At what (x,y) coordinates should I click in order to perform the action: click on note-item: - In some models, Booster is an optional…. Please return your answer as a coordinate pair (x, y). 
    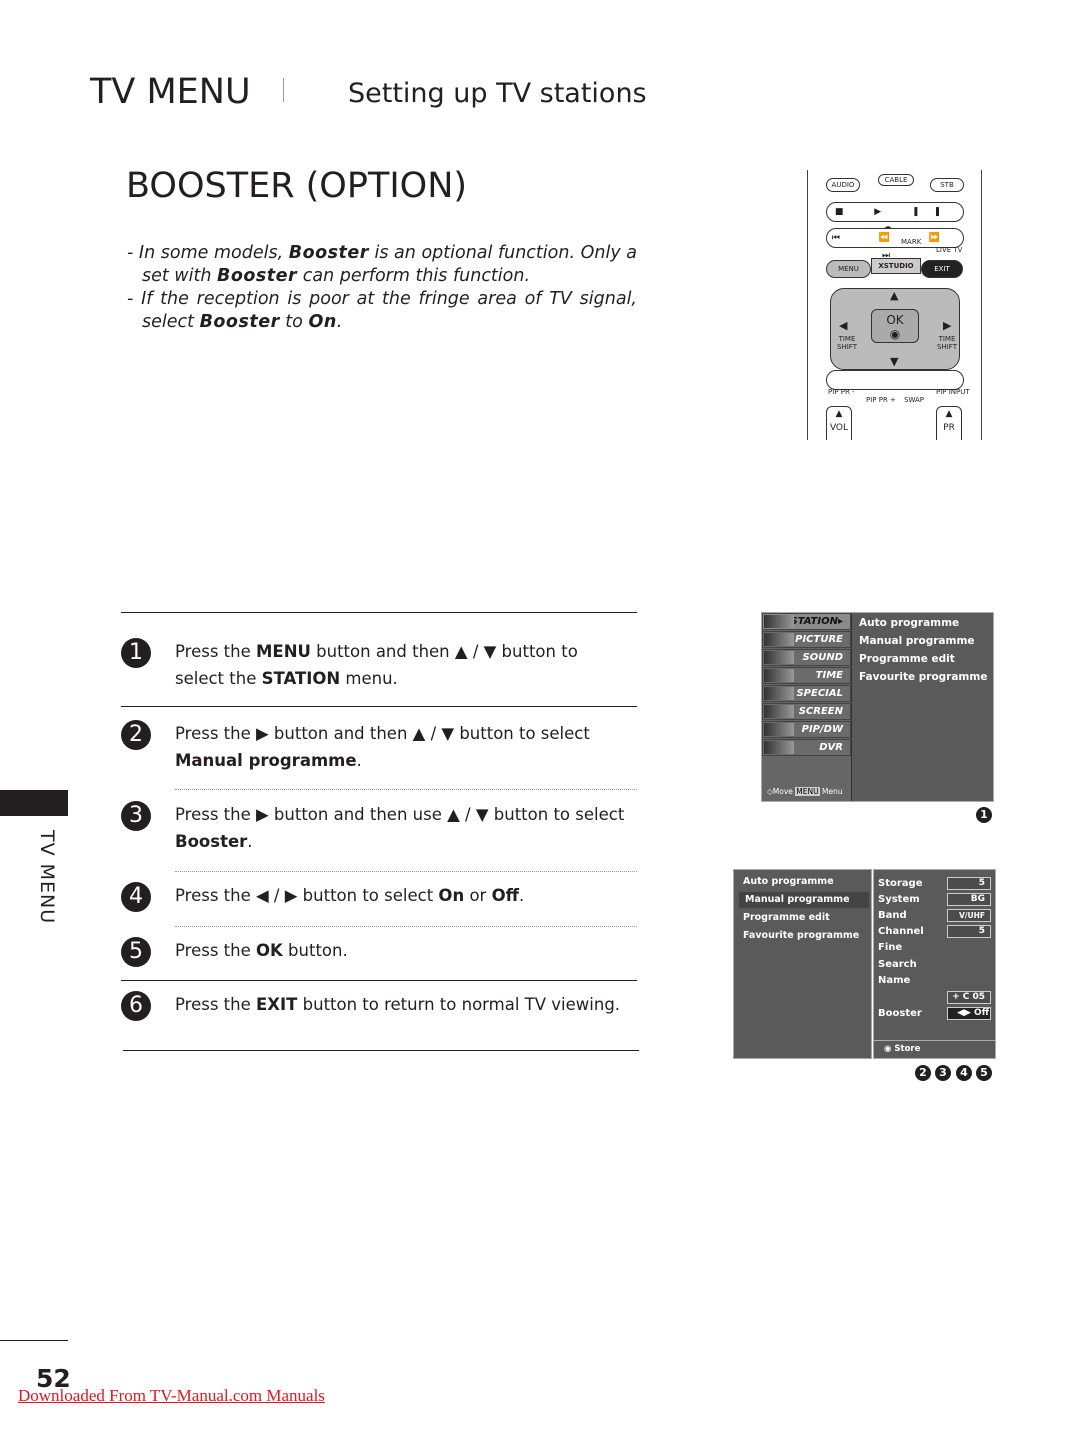
    Looking at the image, I should click on (382, 264).